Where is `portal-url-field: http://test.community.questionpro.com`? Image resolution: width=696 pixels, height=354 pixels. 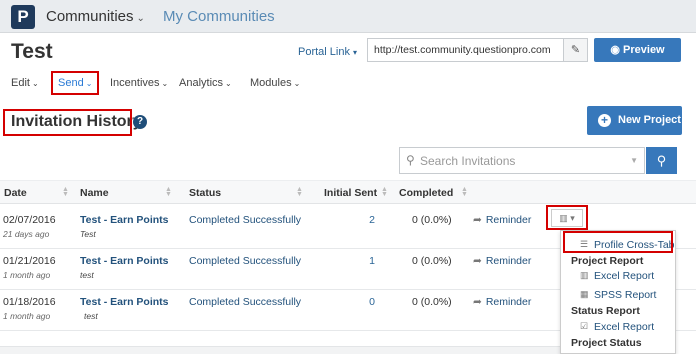
portal-url-field: http://test.community.questionpro.com is located at coordinates (465, 50).